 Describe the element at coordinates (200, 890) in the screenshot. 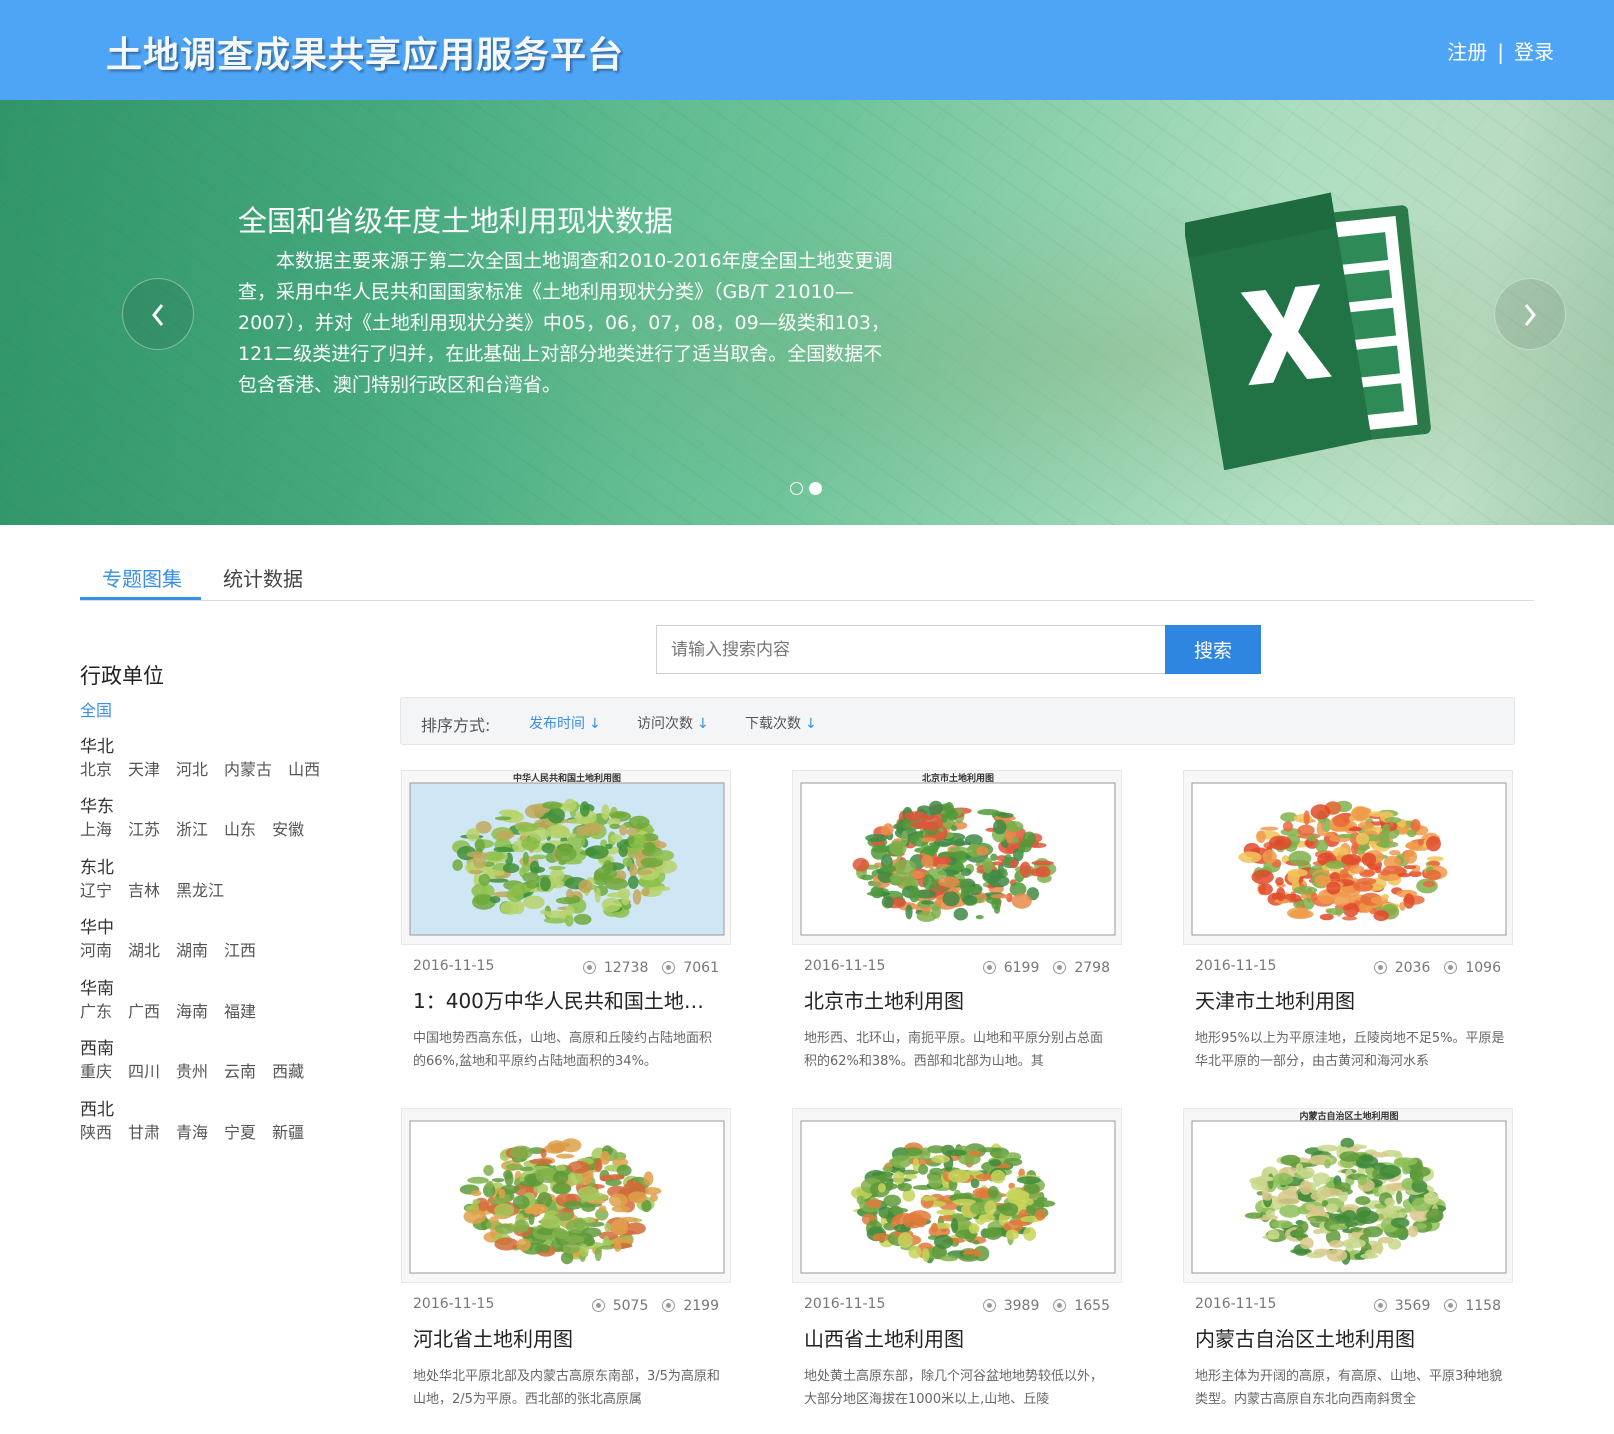

I see `province-link: 黑龙江` at that location.